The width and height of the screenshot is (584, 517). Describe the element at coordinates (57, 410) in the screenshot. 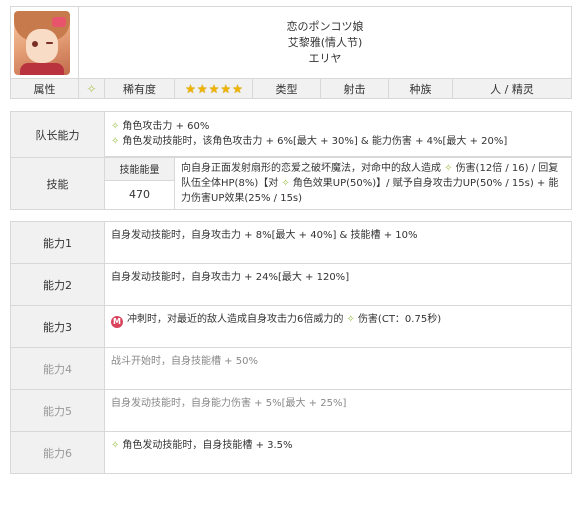

I see `ability-5-label: 能力5` at that location.